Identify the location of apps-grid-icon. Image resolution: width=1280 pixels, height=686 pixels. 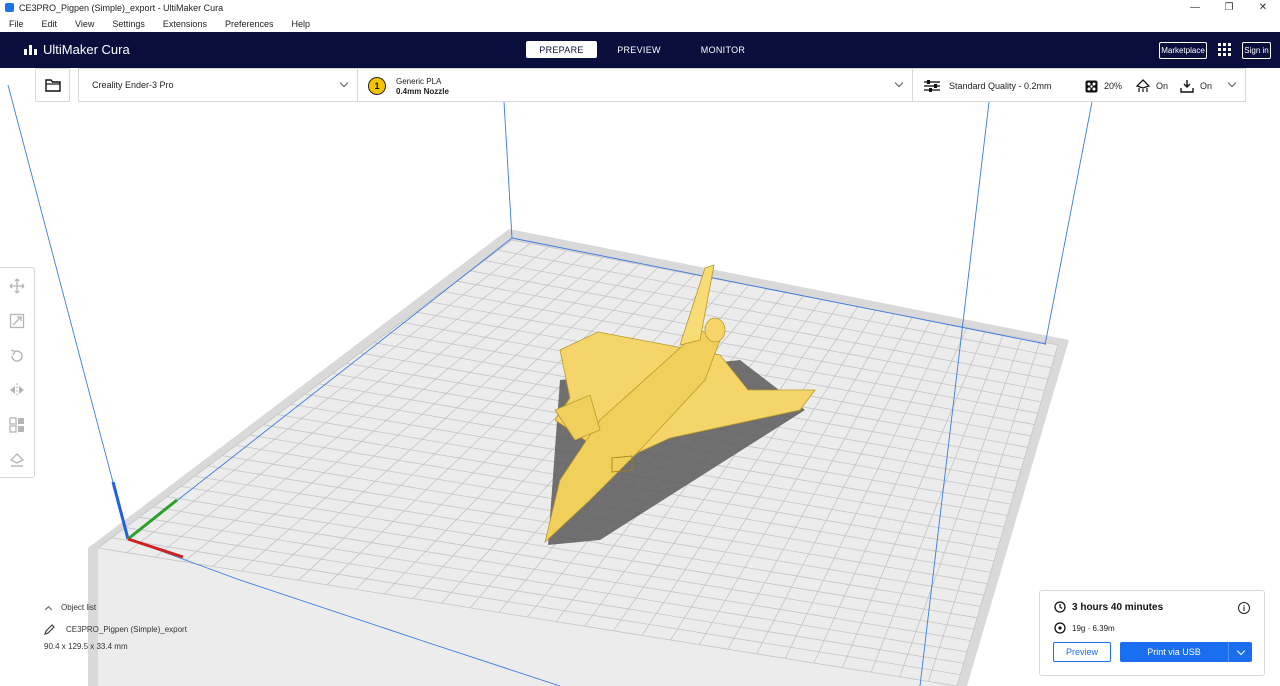
(1225, 50).